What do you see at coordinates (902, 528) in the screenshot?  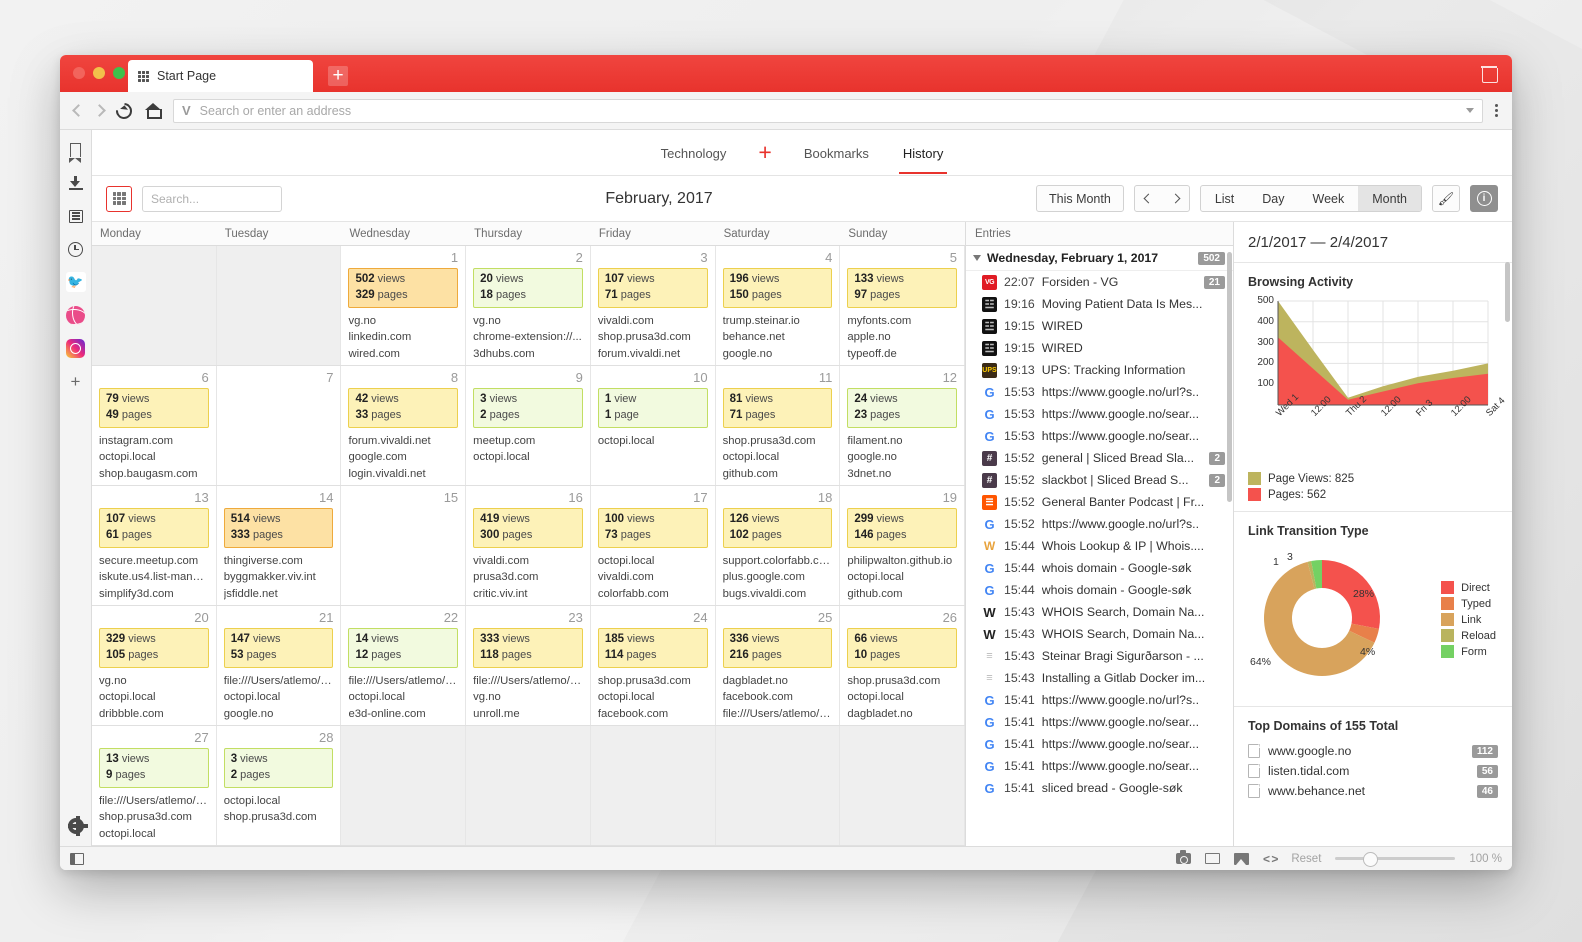 I see `day-stats-box: 299 views 146 pages` at bounding box center [902, 528].